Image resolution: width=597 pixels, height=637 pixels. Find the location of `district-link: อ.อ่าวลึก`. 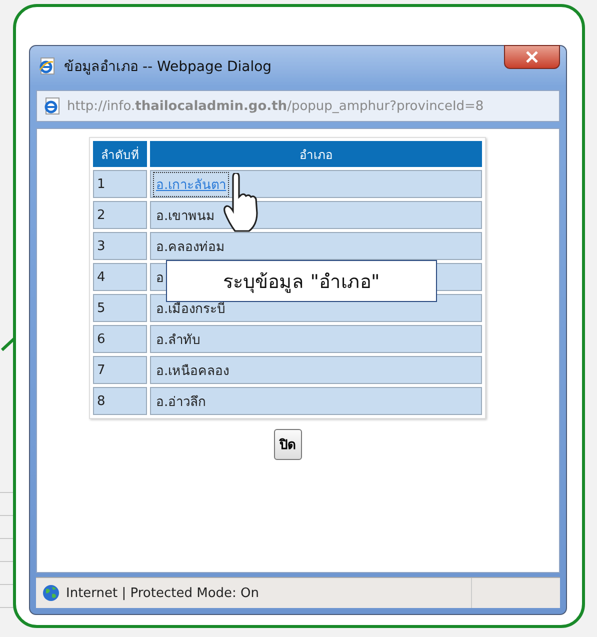

district-link: อ.อ่าวลึก is located at coordinates (181, 401).